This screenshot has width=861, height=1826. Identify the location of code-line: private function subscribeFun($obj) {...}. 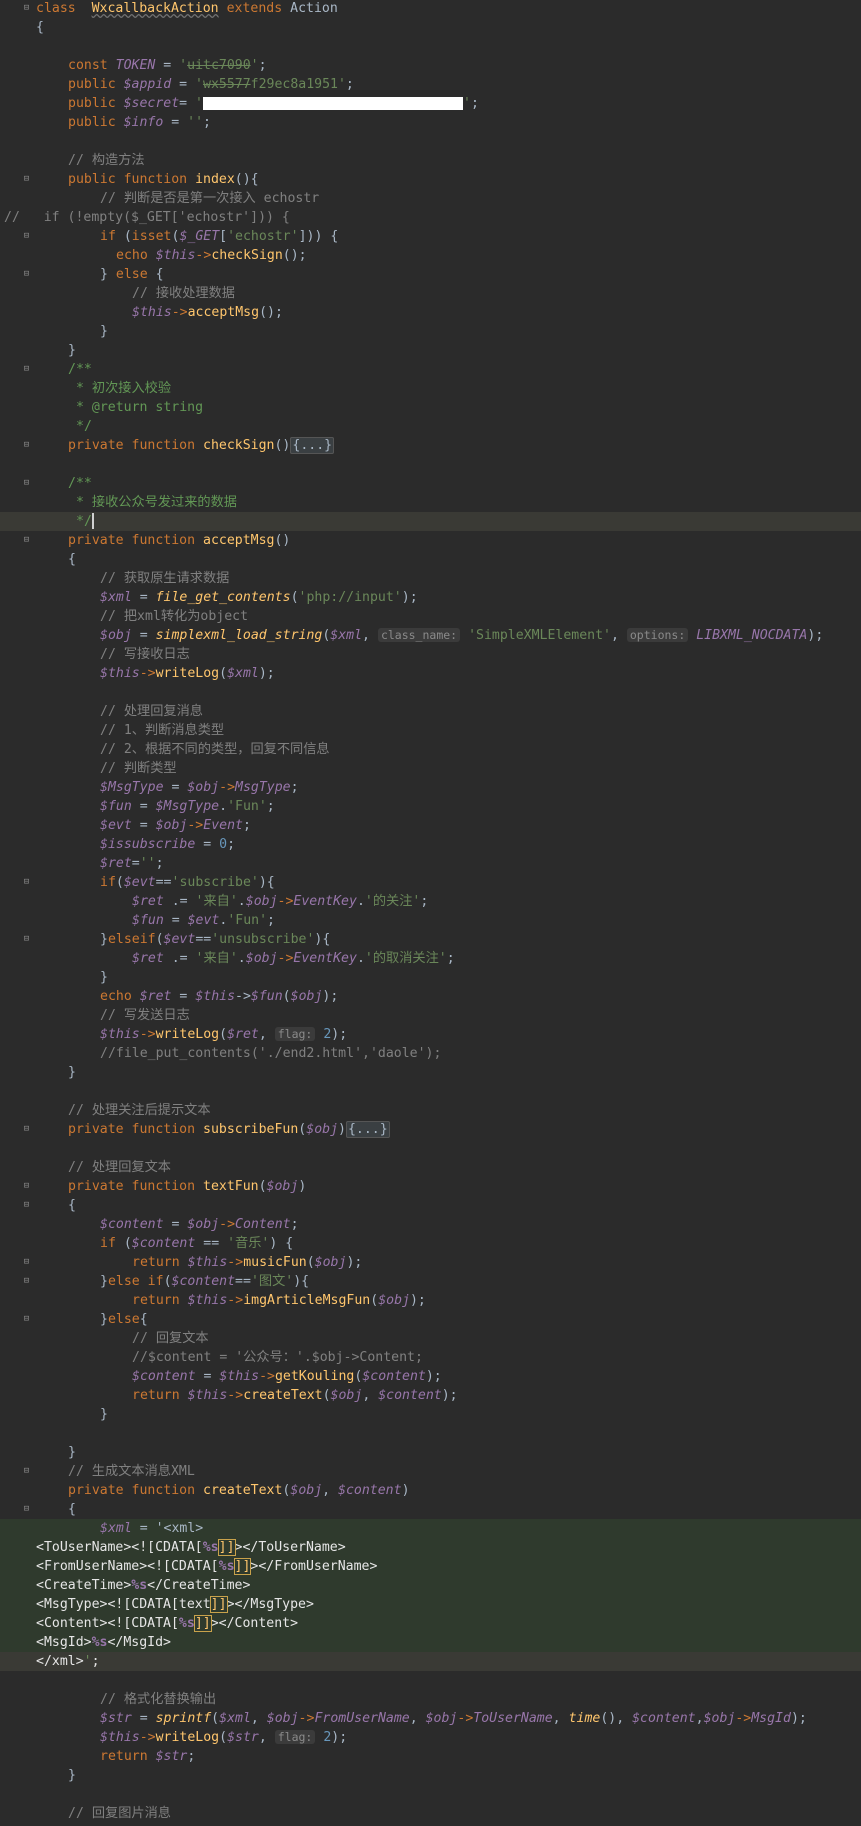
(430, 1129).